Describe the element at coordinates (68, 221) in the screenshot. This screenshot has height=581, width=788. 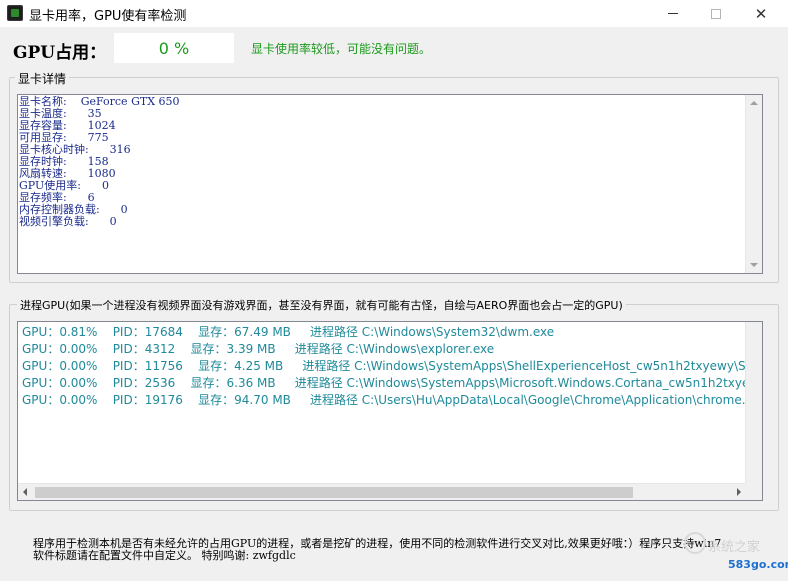
I see `details-line: 视频引擎负载: 0` at that location.